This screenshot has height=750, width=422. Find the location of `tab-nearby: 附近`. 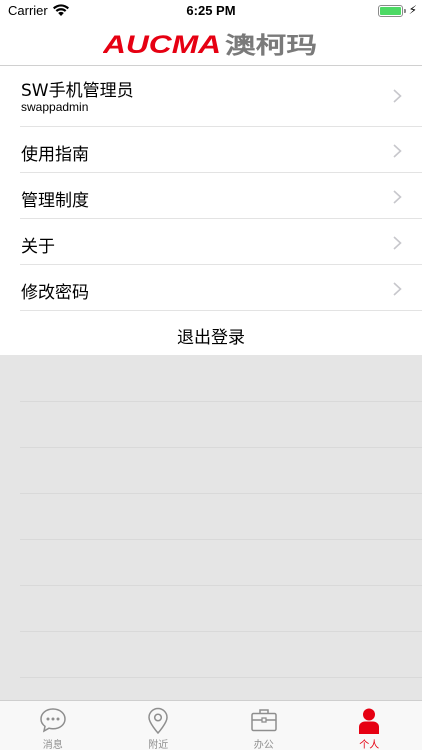

tab-nearby: 附近 is located at coordinates (159, 725).